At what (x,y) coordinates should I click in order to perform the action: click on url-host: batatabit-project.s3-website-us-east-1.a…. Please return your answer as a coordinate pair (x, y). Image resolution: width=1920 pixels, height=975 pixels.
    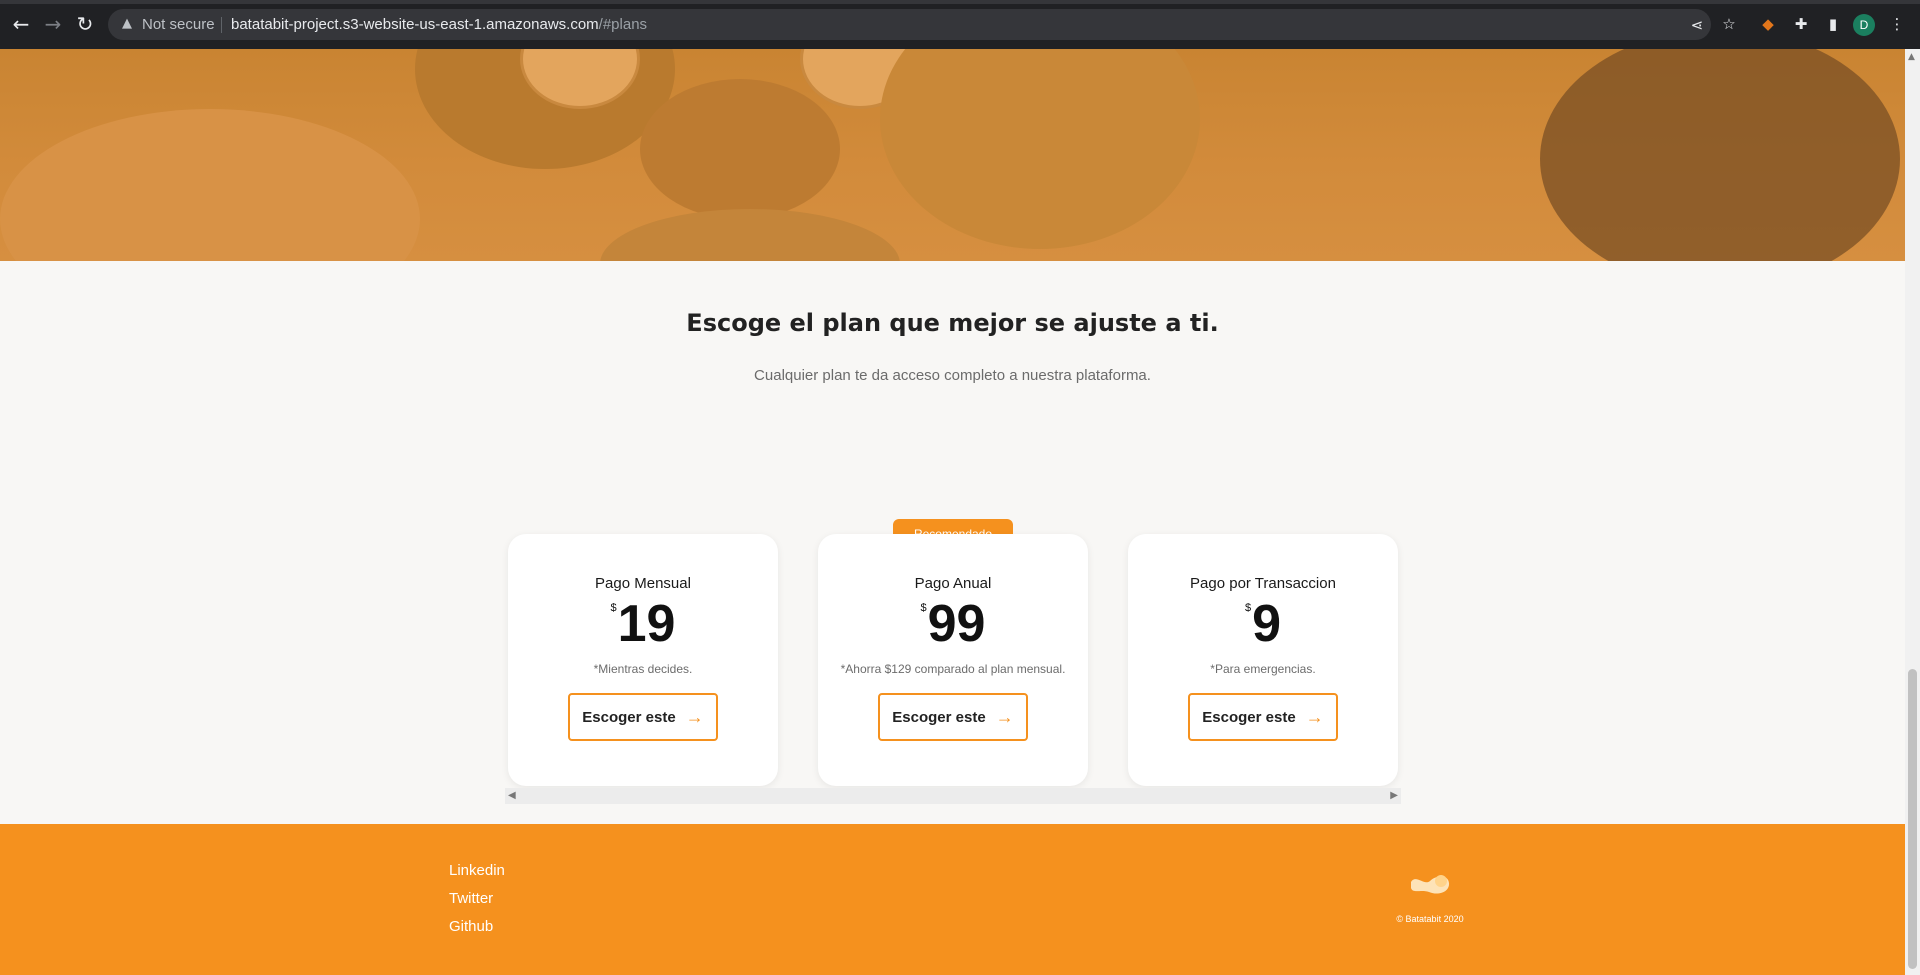
    Looking at the image, I should click on (415, 24).